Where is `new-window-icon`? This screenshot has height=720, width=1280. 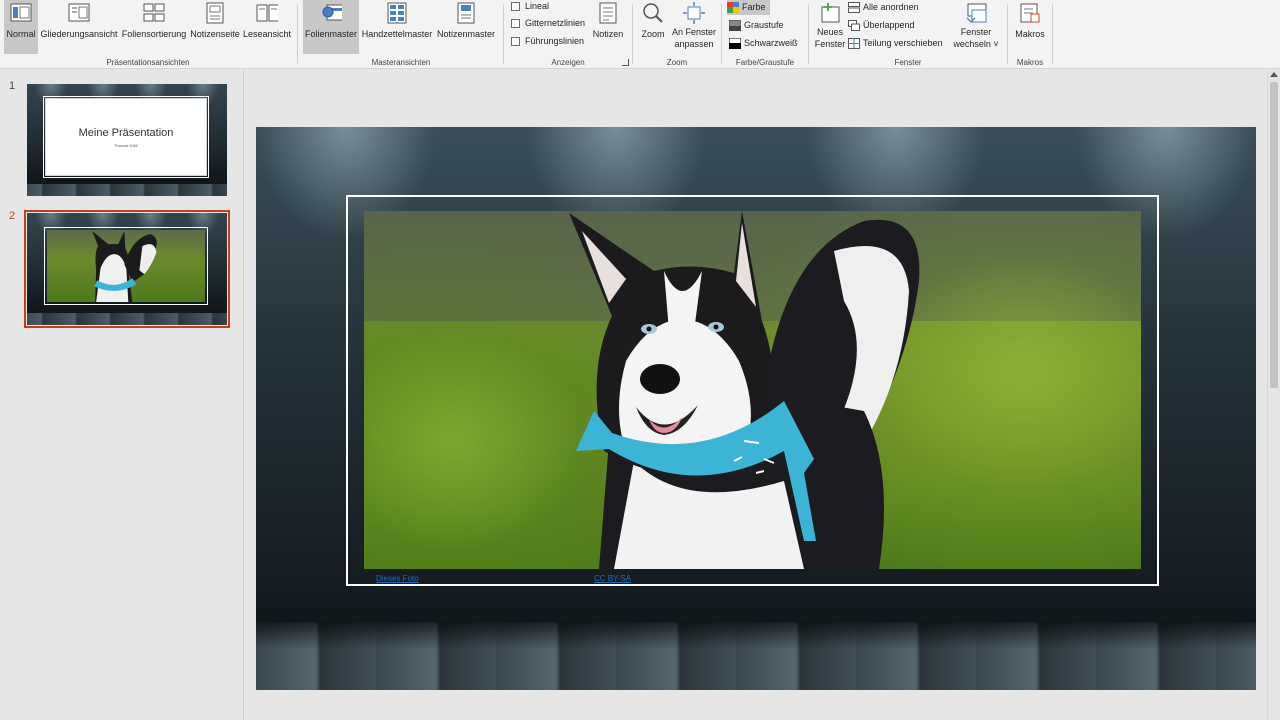
new-window-icon is located at coordinates (830, 13).